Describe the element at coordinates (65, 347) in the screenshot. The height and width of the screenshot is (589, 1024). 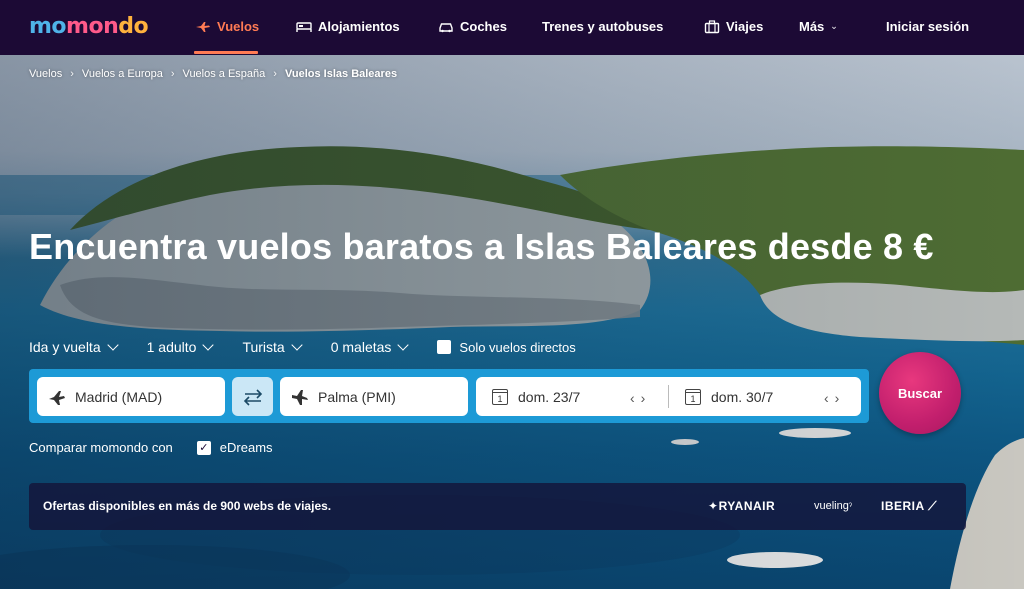
I see `trip-type-value: Ida y vuelta` at that location.